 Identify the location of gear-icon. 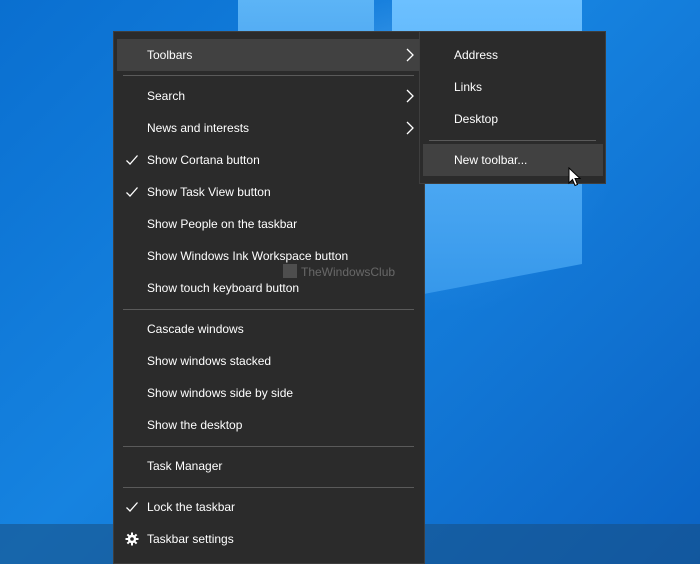
(132, 539).